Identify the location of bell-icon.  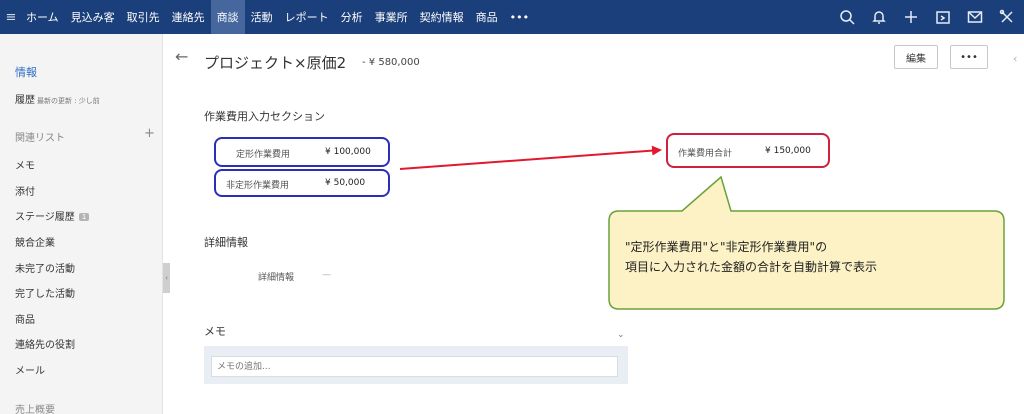
(879, 17).